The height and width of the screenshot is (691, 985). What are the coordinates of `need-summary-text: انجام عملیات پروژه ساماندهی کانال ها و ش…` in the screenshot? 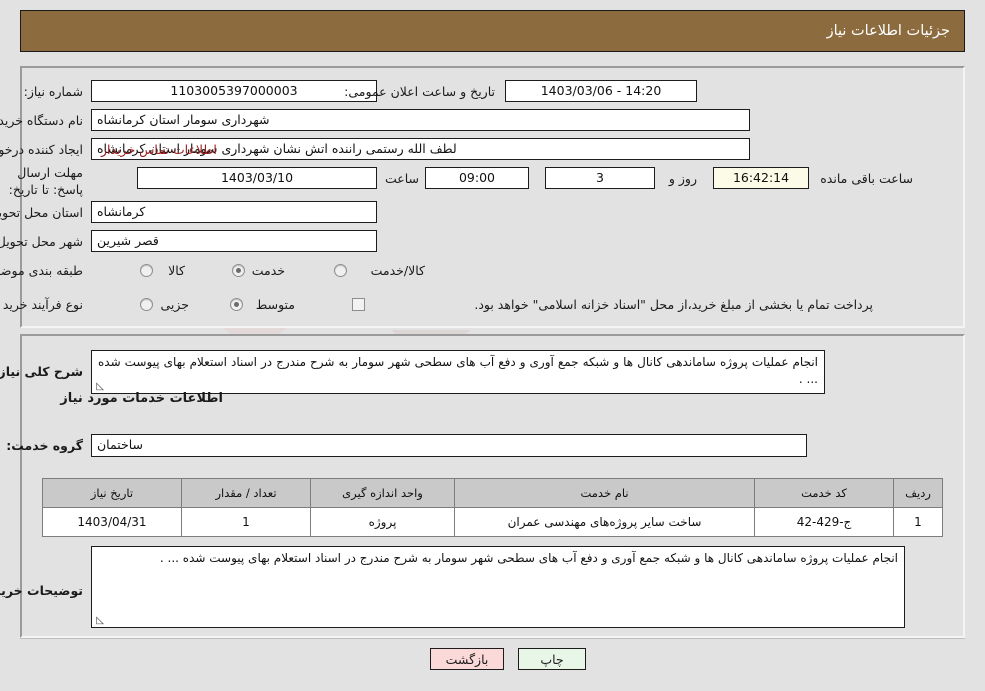 It's located at (458, 370).